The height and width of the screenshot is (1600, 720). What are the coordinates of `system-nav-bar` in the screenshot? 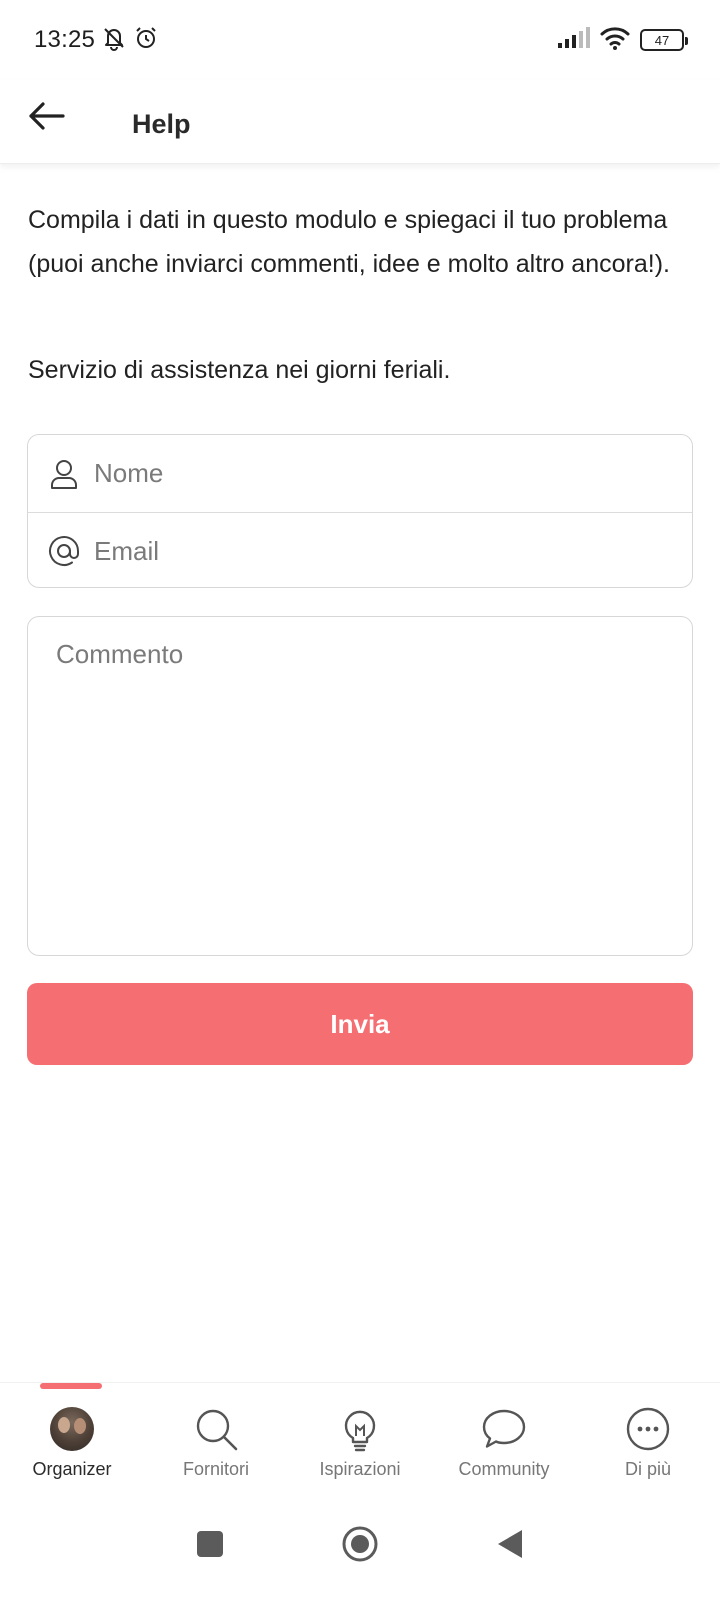 It's located at (360, 1546).